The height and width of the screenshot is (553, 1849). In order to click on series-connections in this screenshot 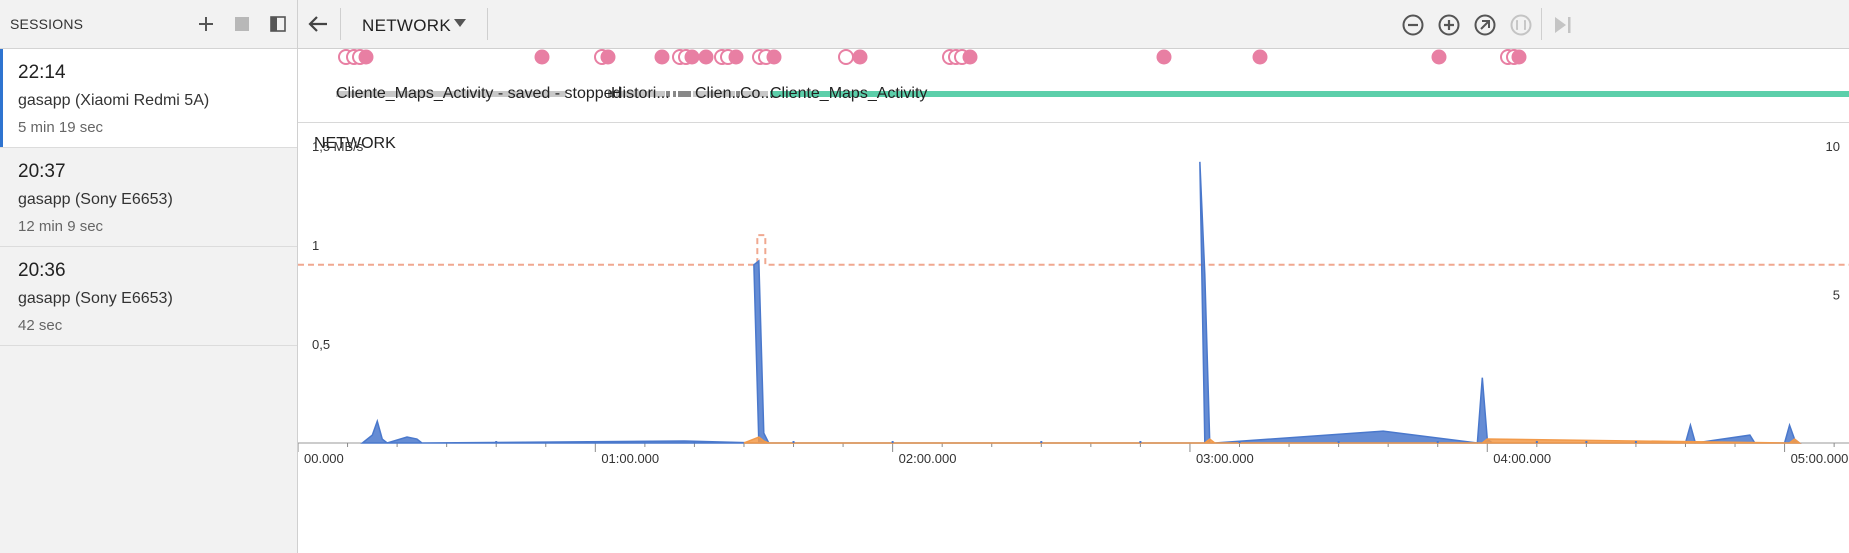, I will do `click(1073, 250)`.